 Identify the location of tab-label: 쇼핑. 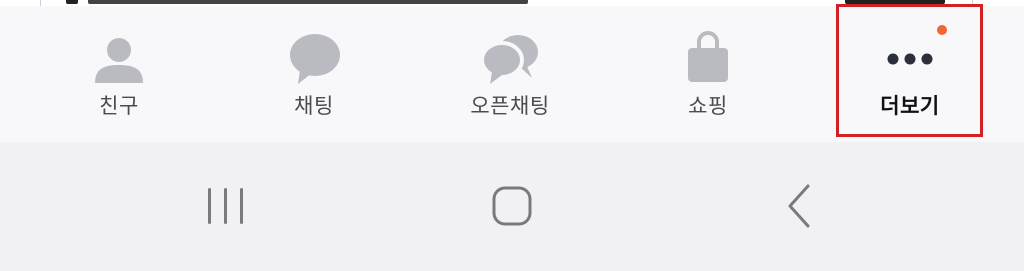
(708, 106).